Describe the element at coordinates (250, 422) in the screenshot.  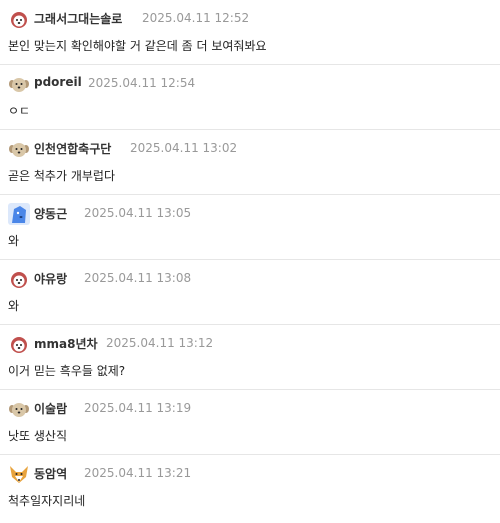
I see `comment-item: 이술람 2025.04.11 13:19 낫또 생산직` at that location.